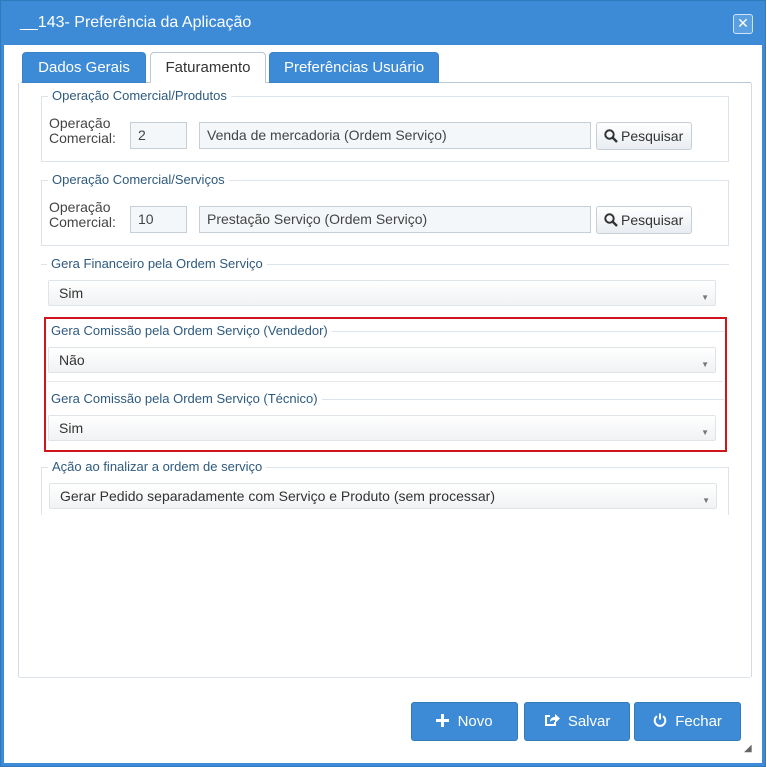 The height and width of the screenshot is (767, 766). What do you see at coordinates (136, 22) in the screenshot?
I see `window-title: __143- Preferência da Aplicação` at bounding box center [136, 22].